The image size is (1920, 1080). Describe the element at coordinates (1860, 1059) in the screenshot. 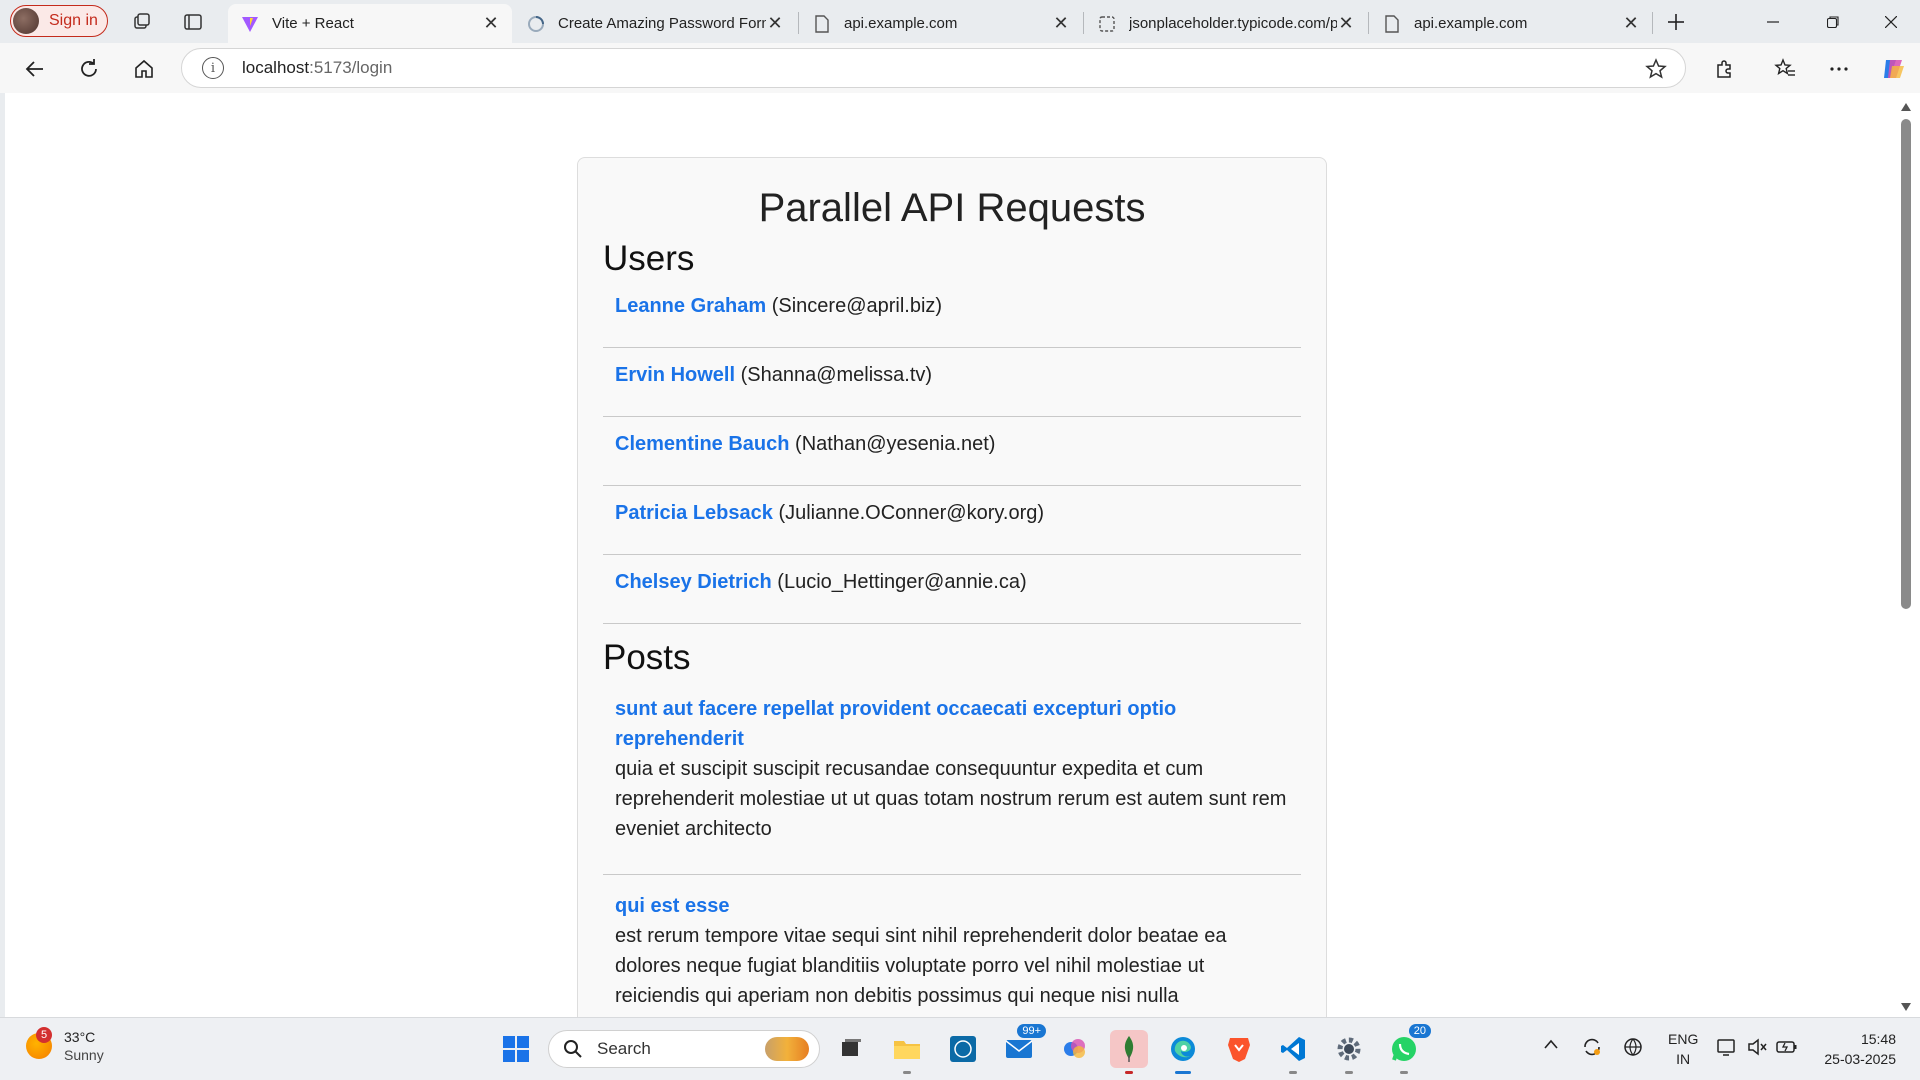

I see `clock-date: 25-03-2025` at that location.